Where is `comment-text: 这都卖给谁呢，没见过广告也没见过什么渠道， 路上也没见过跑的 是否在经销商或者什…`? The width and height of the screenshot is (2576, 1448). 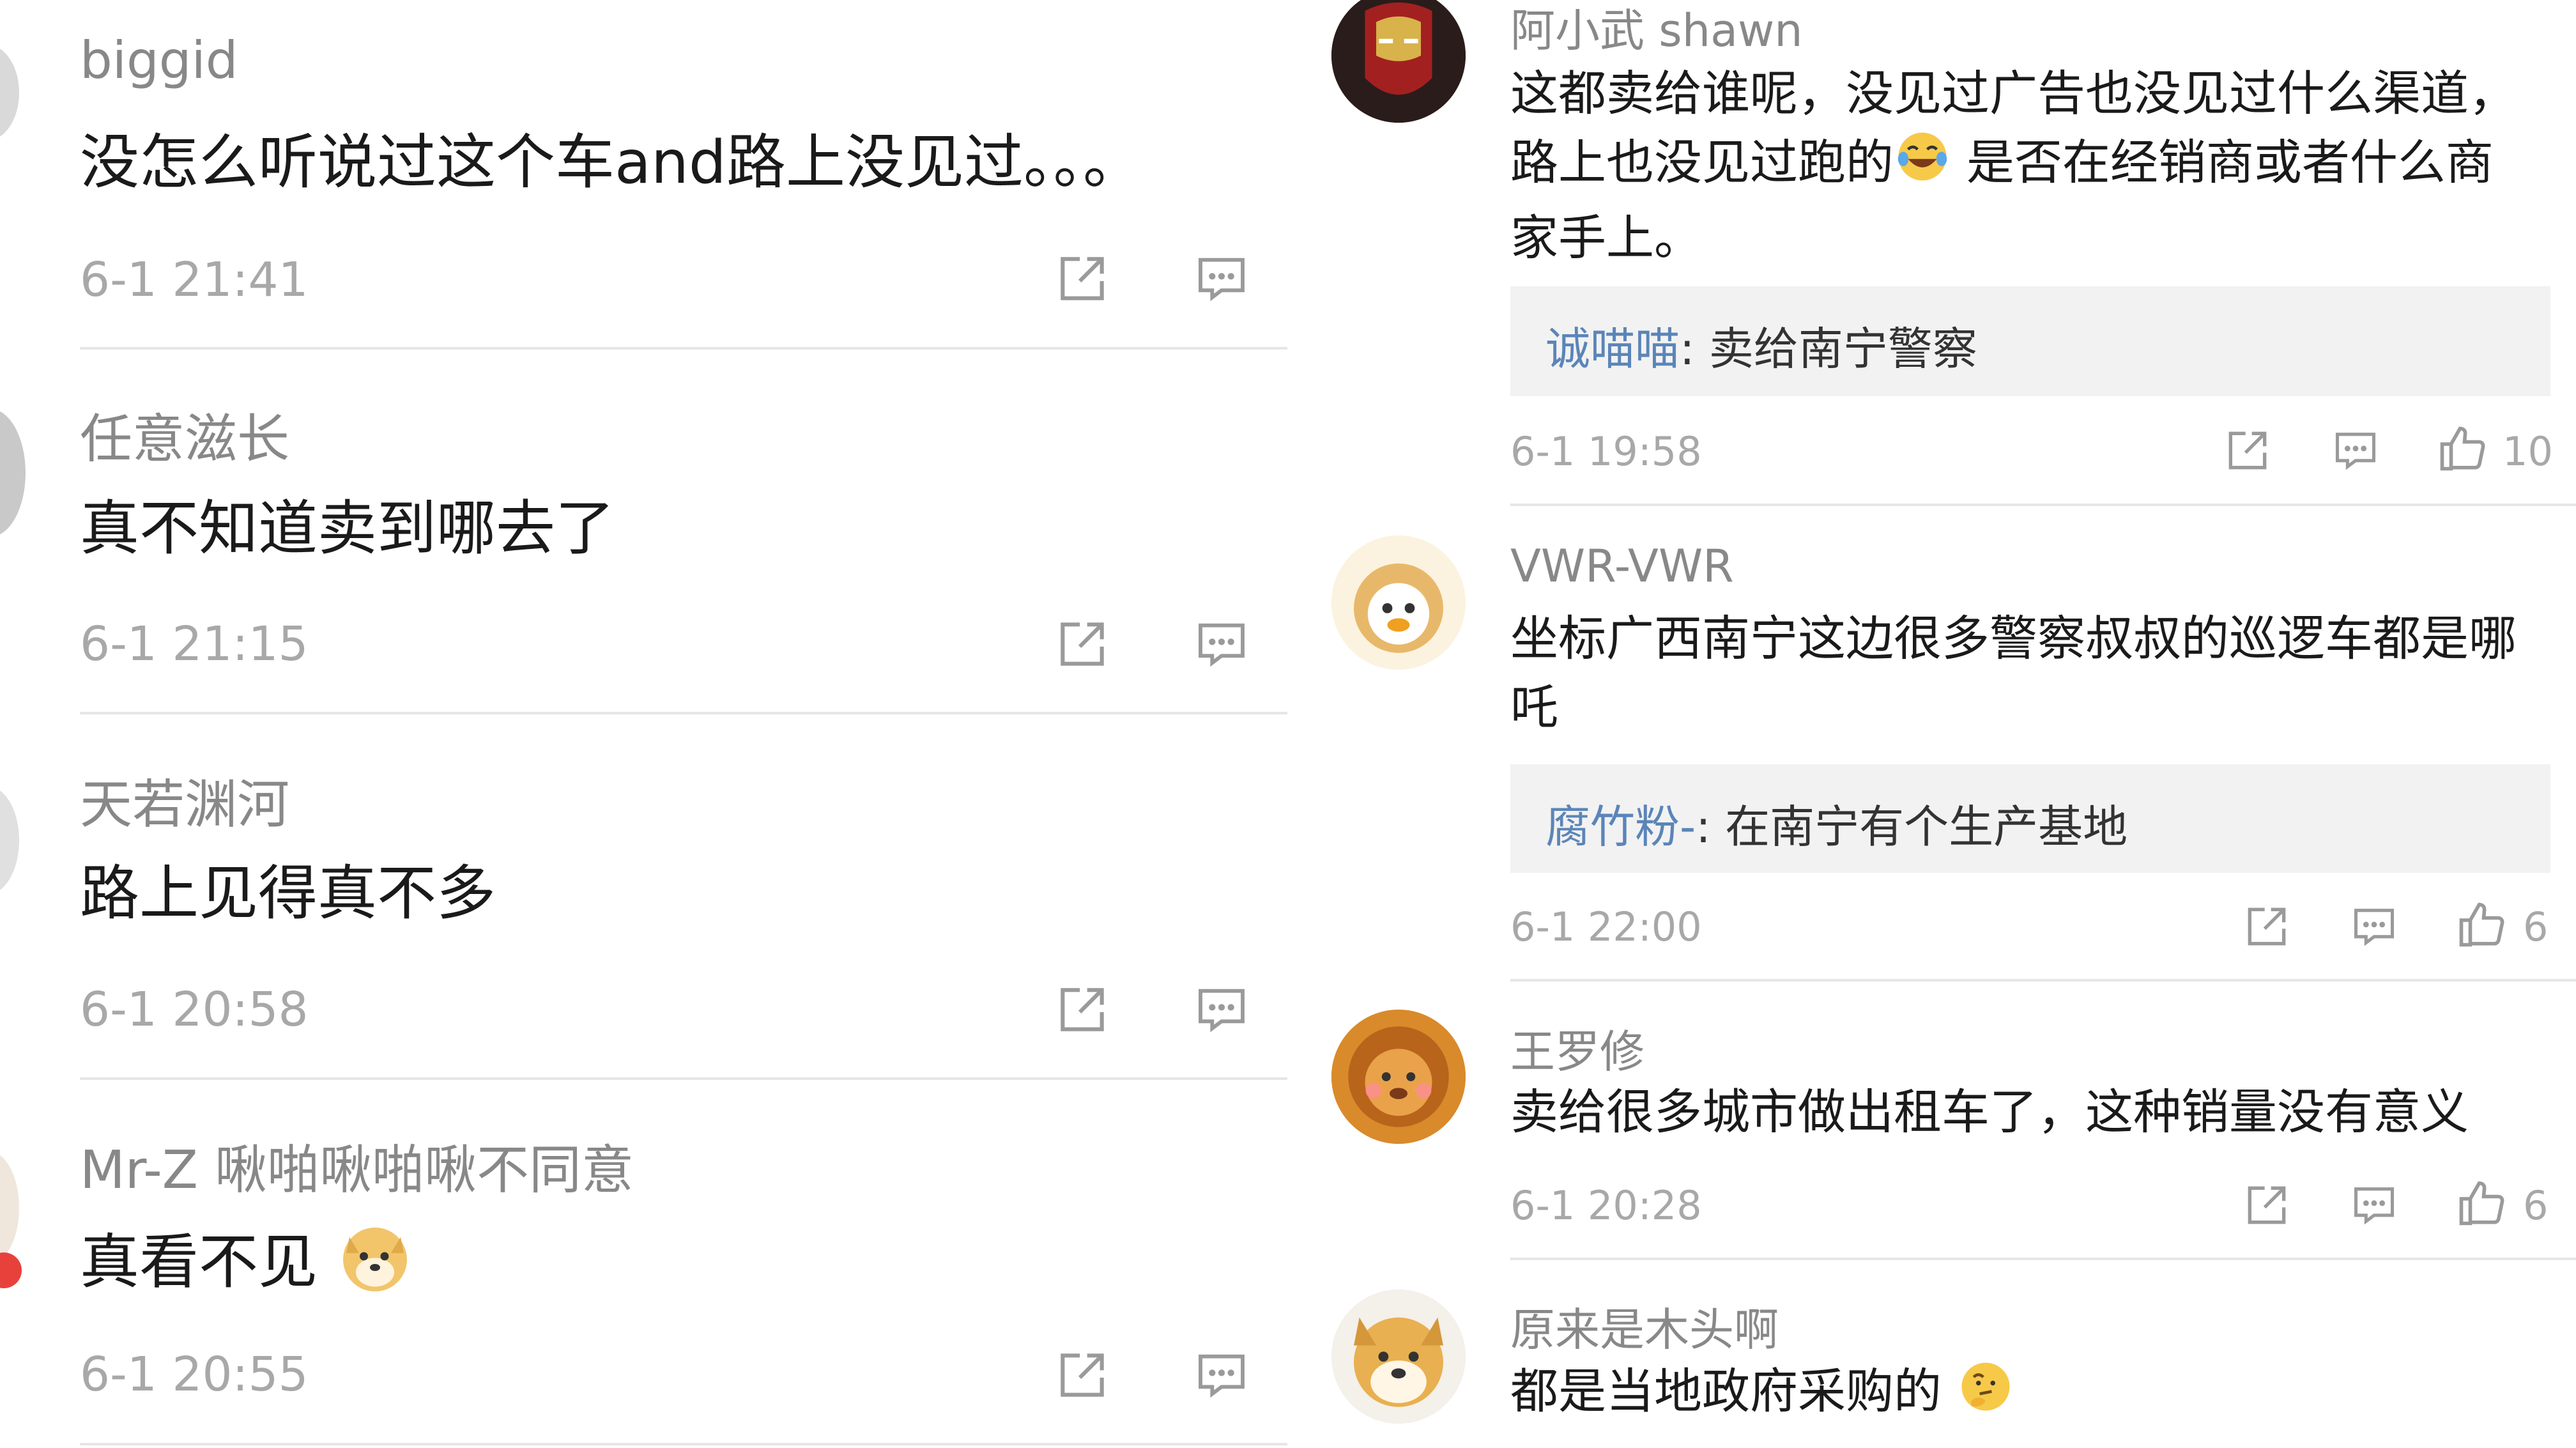 comment-text: 这都卖给谁呢，没见过广告也没见过什么渠道， 路上也没见过跑的 是否在经销商或者什… is located at coordinates (2034, 165).